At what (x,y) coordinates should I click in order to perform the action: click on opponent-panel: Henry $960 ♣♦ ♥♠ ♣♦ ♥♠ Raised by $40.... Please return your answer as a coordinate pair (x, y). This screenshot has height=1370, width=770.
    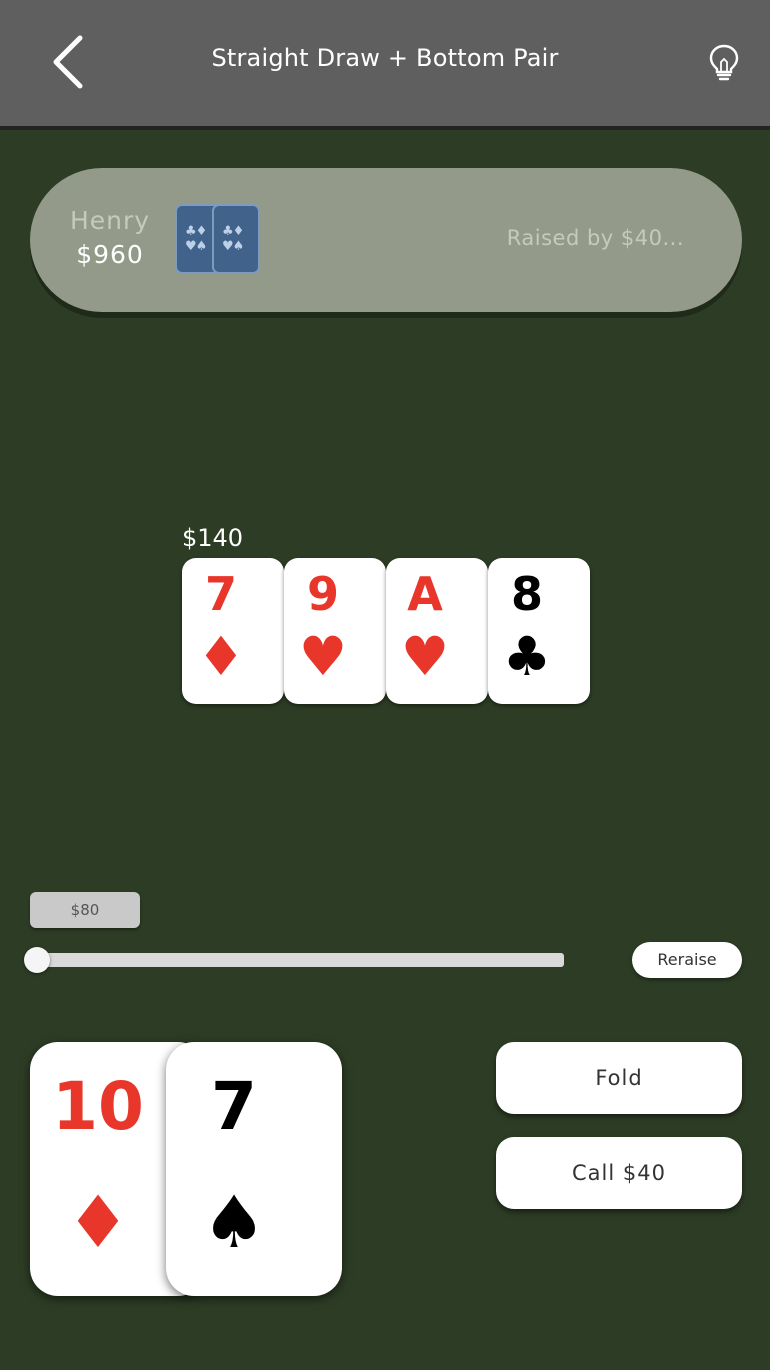
    Looking at the image, I should click on (386, 240).